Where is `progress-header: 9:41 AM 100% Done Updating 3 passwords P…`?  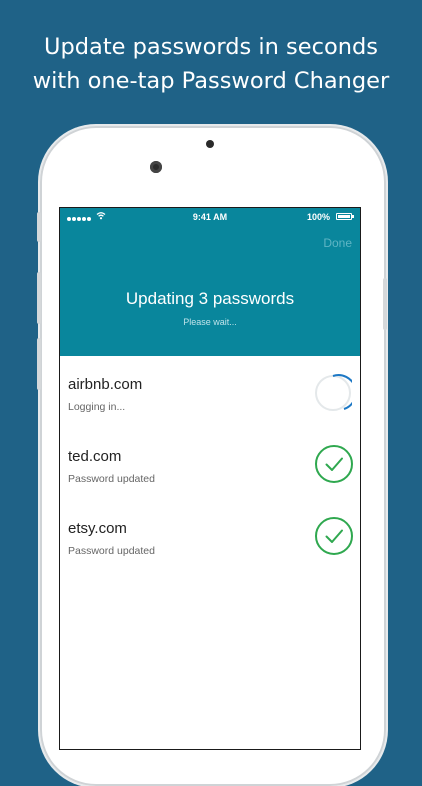 progress-header: 9:41 AM 100% Done Updating 3 passwords P… is located at coordinates (210, 282).